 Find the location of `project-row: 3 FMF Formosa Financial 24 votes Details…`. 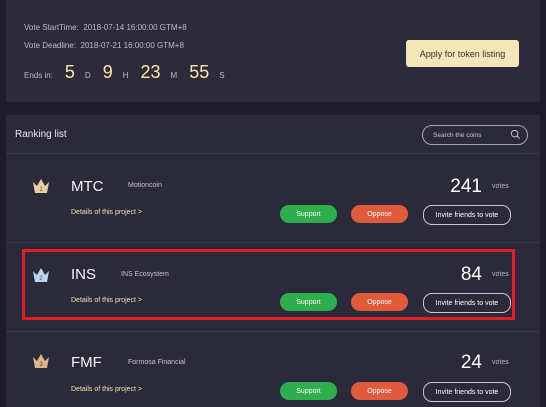

project-row: 3 FMF Formosa Financial 24 votes Details… is located at coordinates (273, 377).